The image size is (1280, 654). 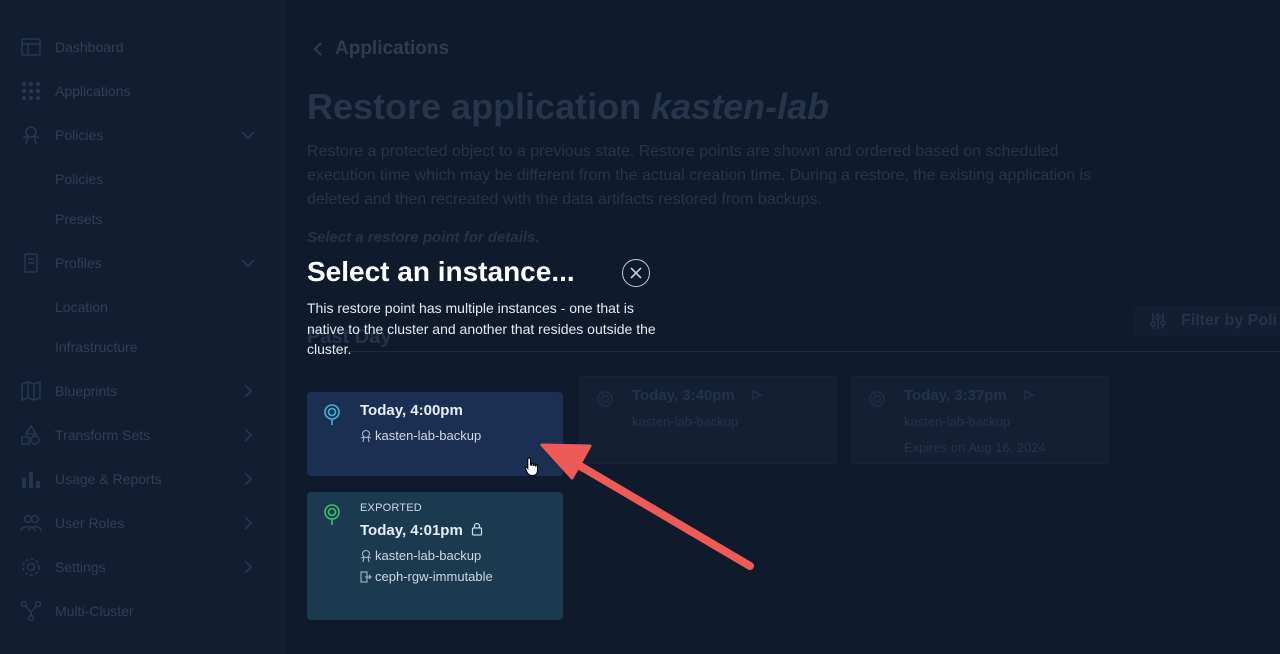 What do you see at coordinates (31, 567) in the screenshot?
I see `gear-icon` at bounding box center [31, 567].